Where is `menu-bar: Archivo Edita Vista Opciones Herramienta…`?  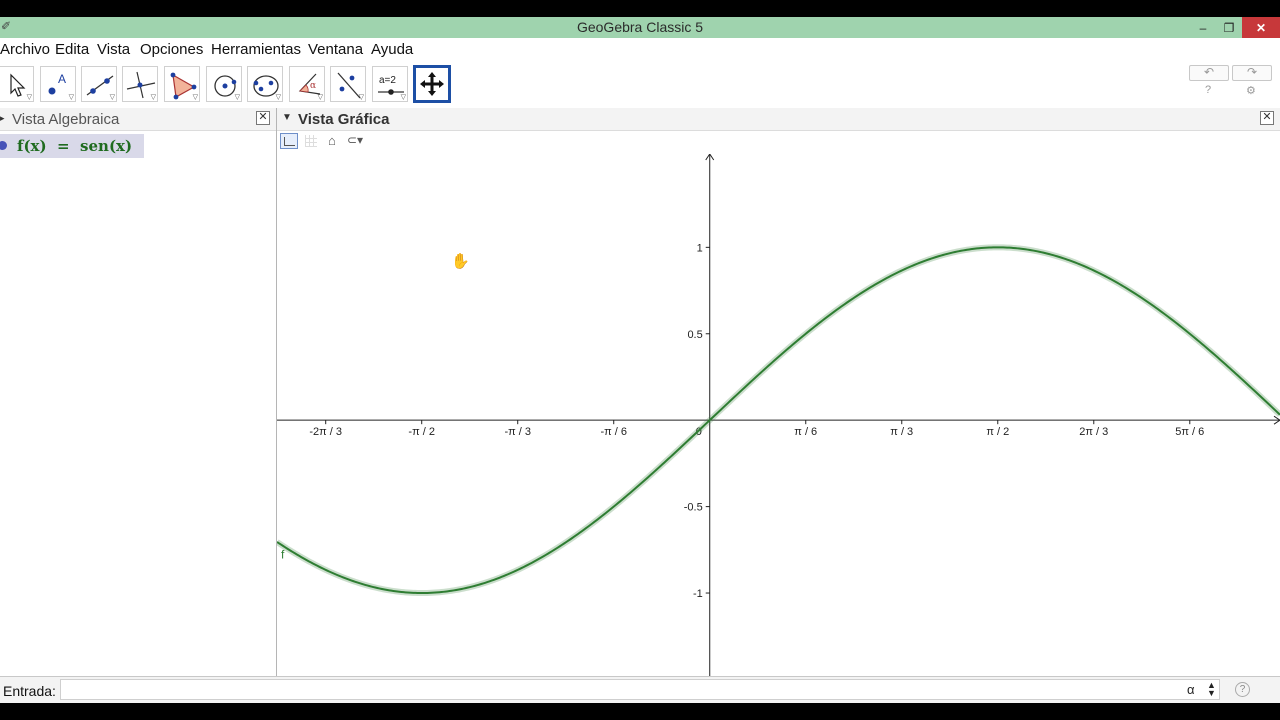
menu-bar: Archivo Edita Vista Opciones Herramienta… is located at coordinates (640, 50).